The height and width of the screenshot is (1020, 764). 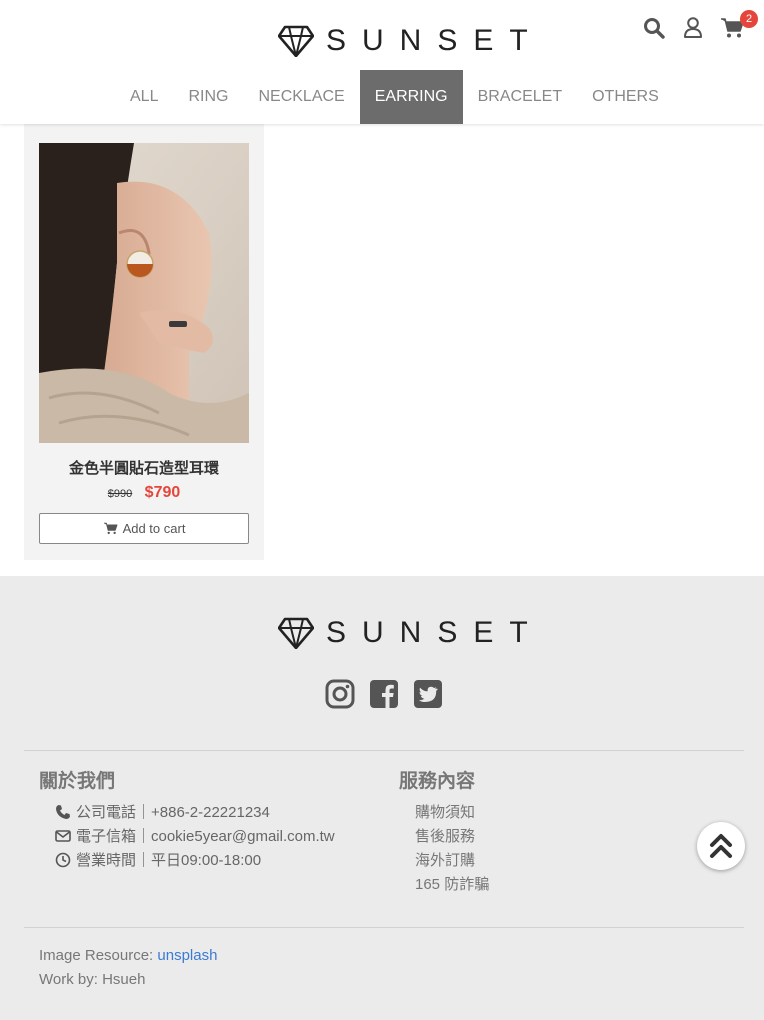 What do you see at coordinates (520, 97) in the screenshot?
I see `nav-item-bracelet: BRACELET` at bounding box center [520, 97].